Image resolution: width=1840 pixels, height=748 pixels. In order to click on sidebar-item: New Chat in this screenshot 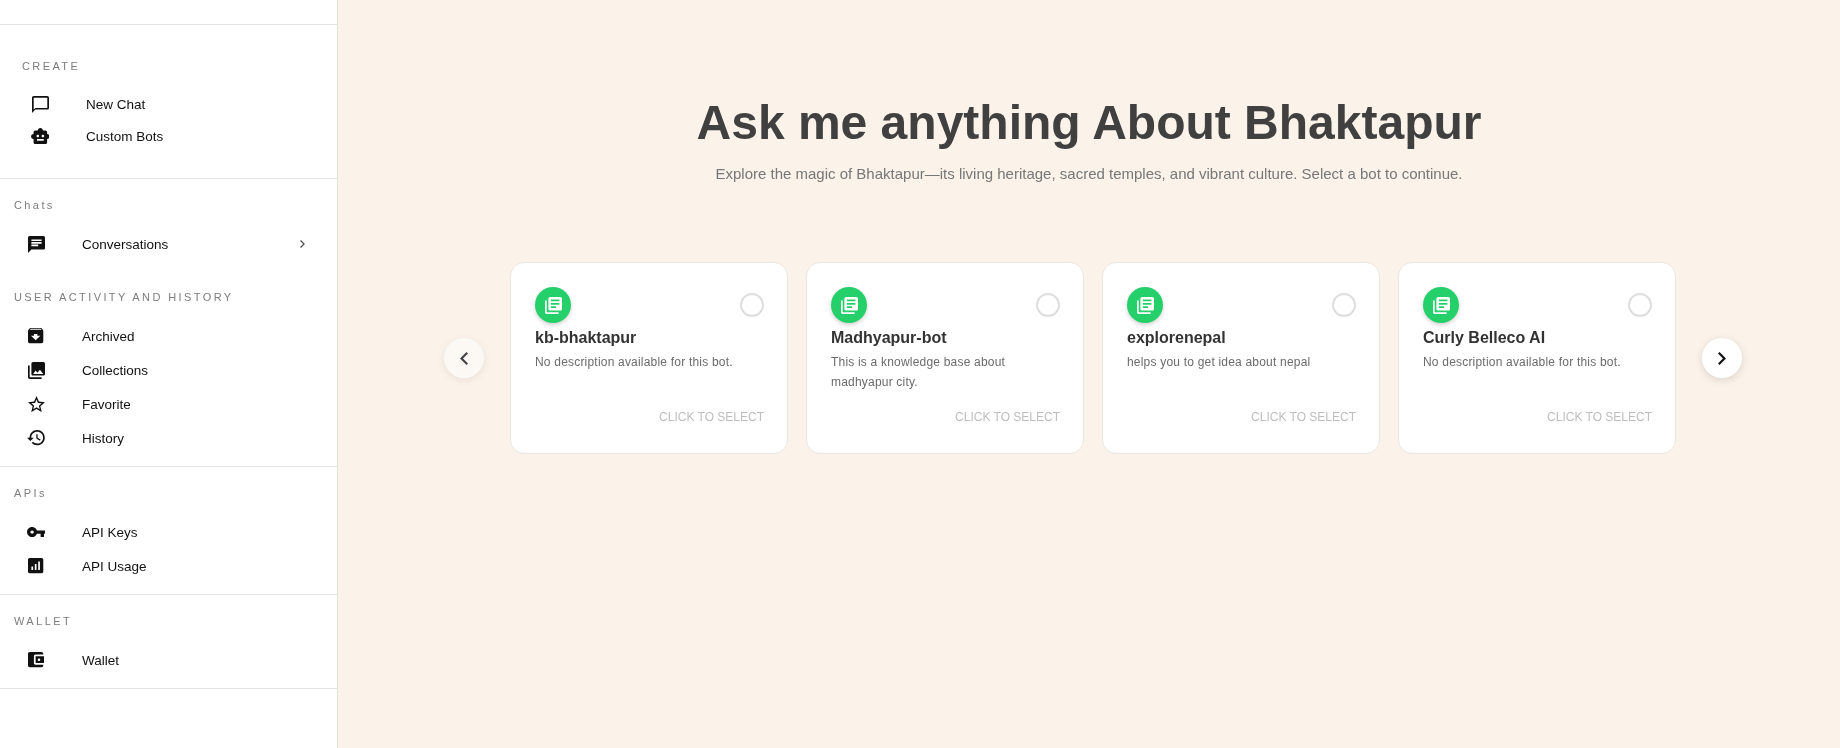, I will do `click(168, 104)`.